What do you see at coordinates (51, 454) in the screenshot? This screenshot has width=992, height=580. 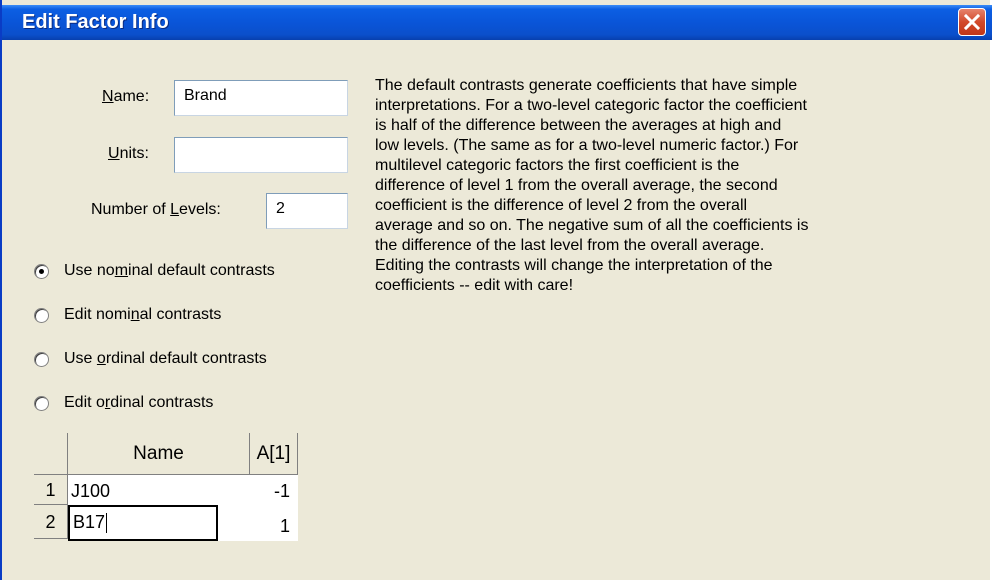 I see `grid-corner` at bounding box center [51, 454].